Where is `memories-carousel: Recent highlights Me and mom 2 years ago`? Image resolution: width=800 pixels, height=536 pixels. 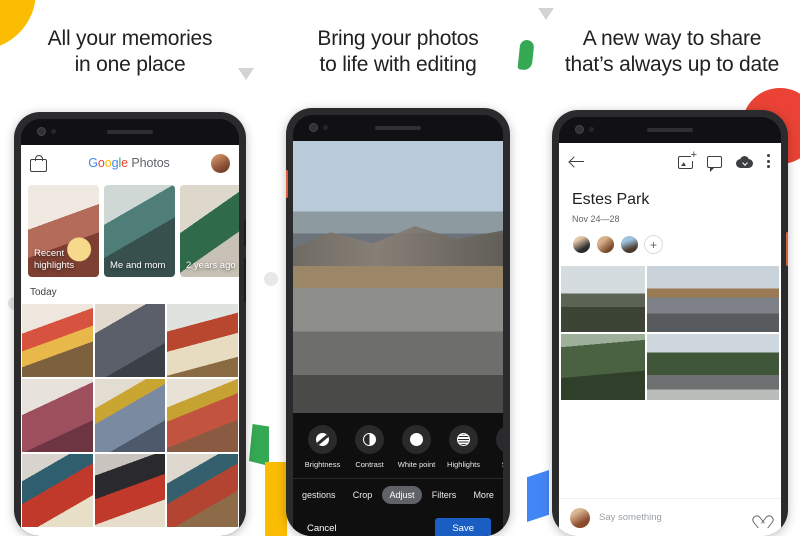 memories-carousel: Recent highlights Me and mom 2 years ago is located at coordinates (130, 229).